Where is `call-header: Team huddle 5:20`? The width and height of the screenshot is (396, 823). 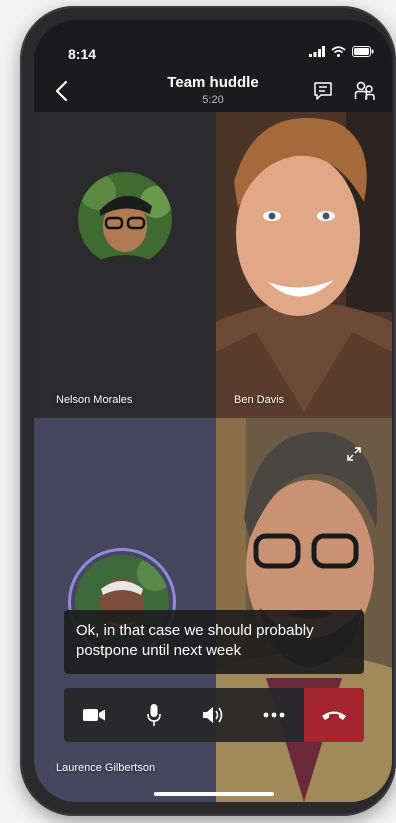 call-header: Team huddle 5:20 is located at coordinates (213, 92).